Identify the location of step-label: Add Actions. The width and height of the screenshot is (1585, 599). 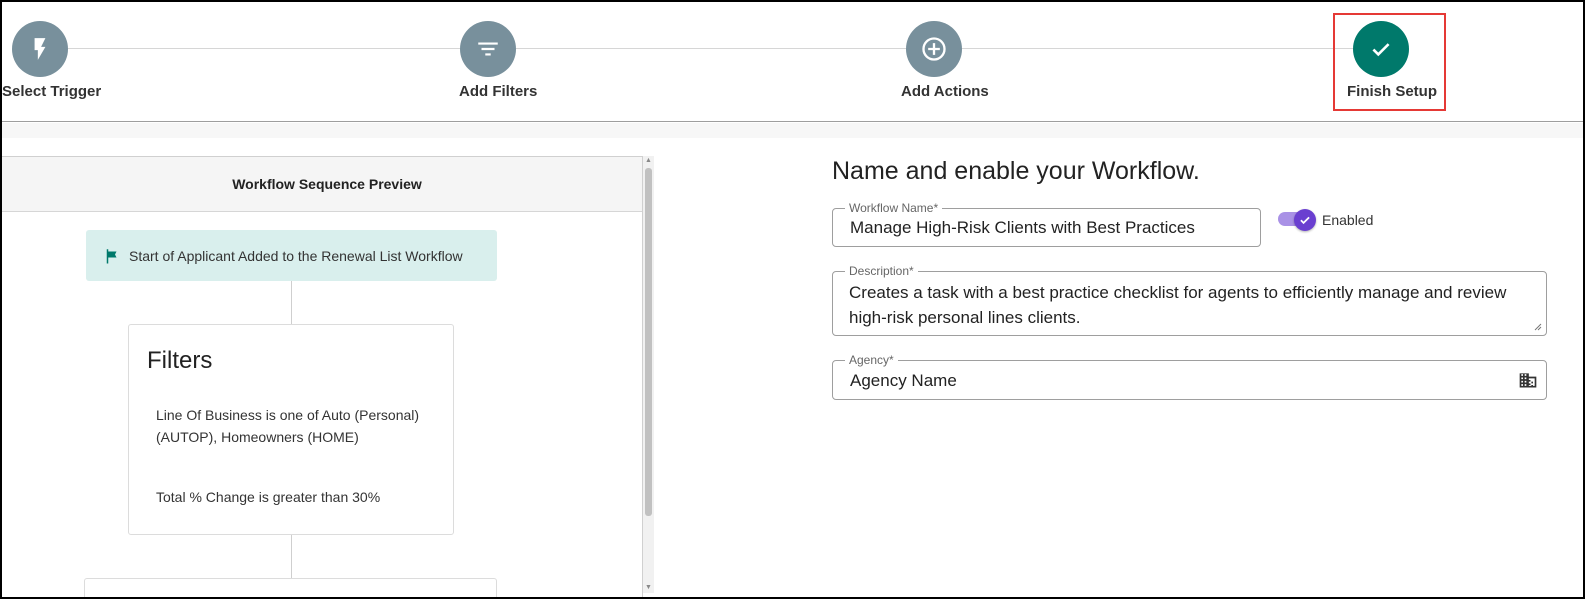
(945, 91).